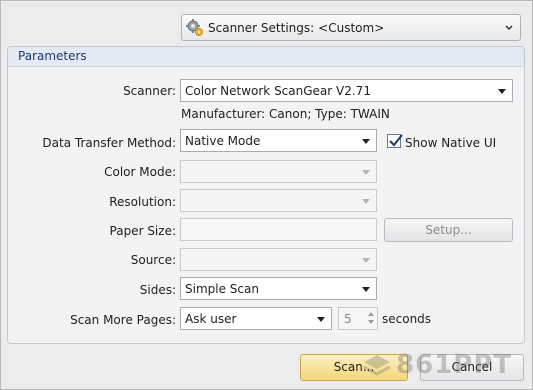  Describe the element at coordinates (371, 314) in the screenshot. I see `spin-up-icon` at that location.